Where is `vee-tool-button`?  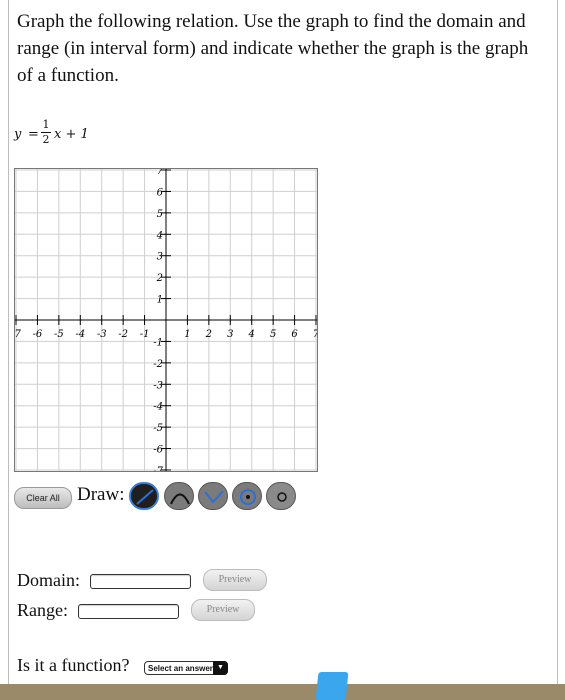
vee-tool-button is located at coordinates (213, 496).